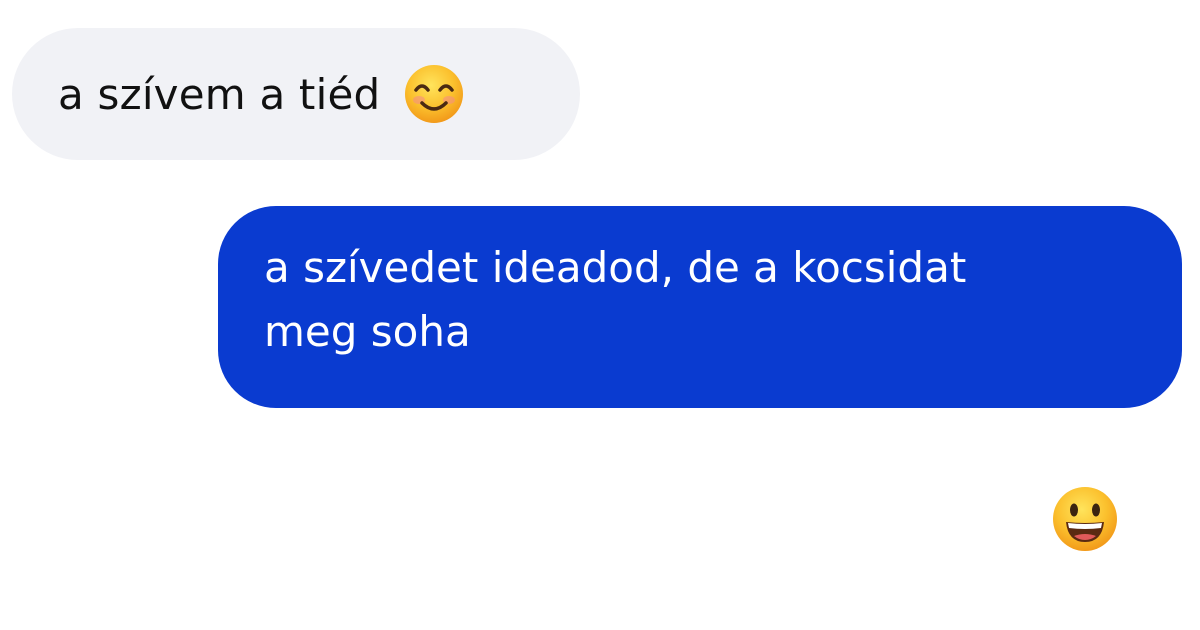 This screenshot has height=630, width=1200. I want to click on incoming-message-bubble: a szívem a tiéd, so click(296, 94).